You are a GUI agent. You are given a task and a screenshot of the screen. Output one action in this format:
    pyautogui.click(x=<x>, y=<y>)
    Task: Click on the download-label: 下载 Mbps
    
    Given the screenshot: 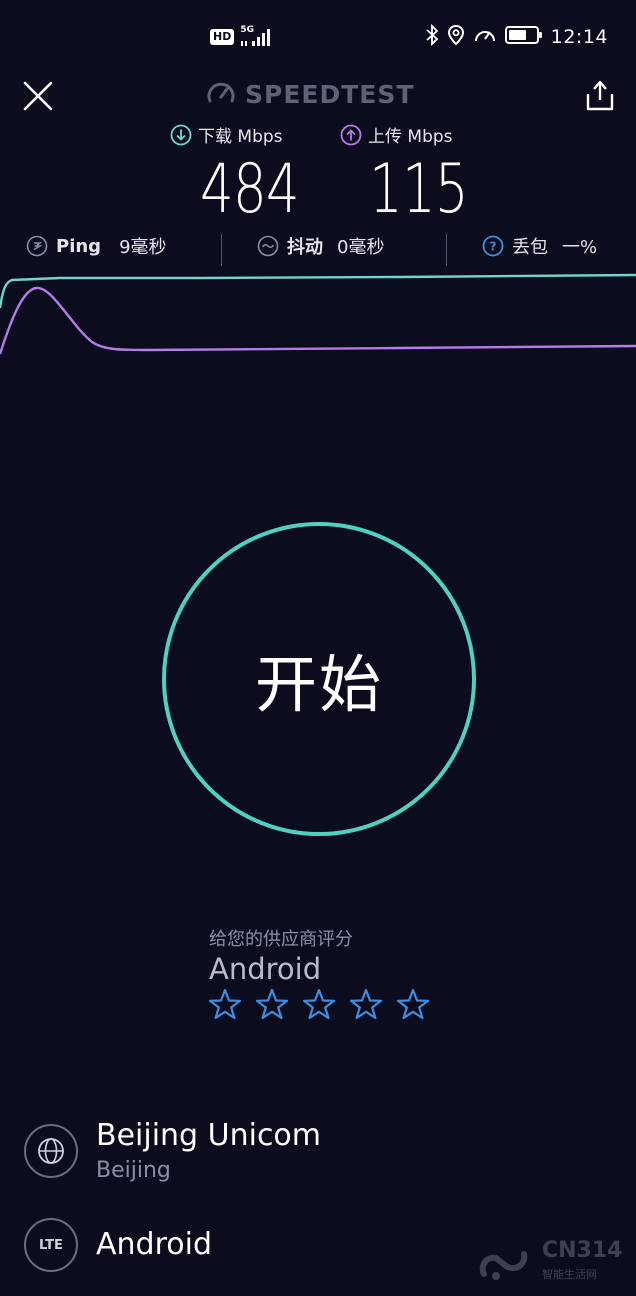 What is the action you would take?
    pyautogui.click(x=226, y=134)
    